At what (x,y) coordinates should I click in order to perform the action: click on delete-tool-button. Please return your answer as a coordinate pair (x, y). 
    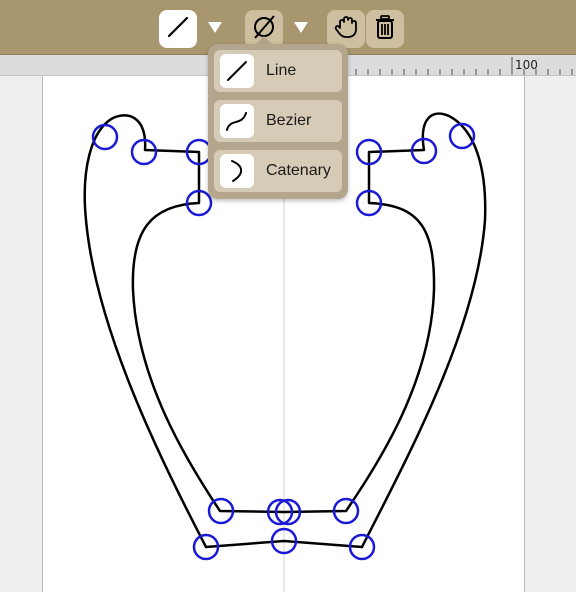
    Looking at the image, I should click on (385, 29).